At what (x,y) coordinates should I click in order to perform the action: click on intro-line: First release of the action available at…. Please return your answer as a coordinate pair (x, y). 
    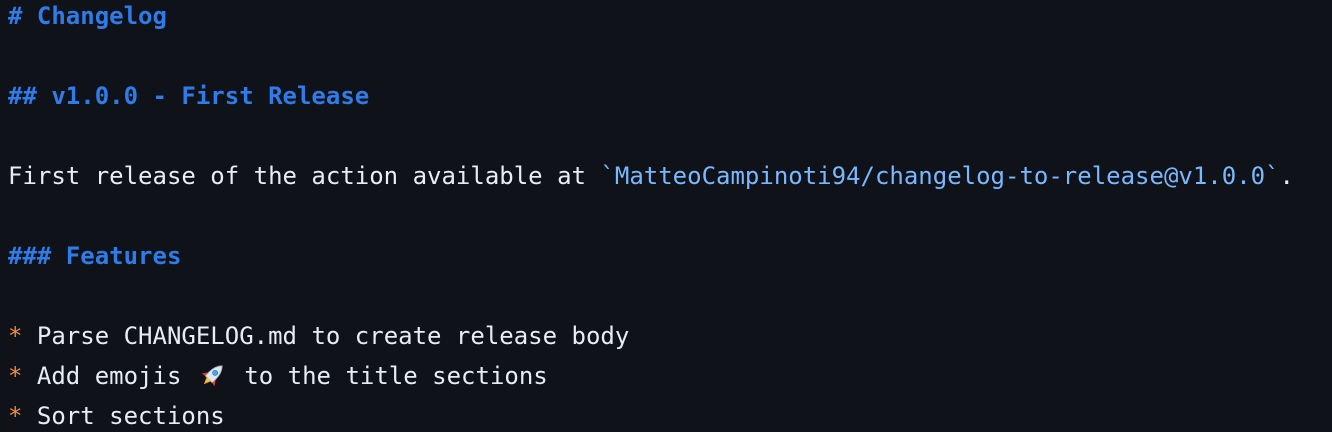
    Looking at the image, I should click on (651, 176).